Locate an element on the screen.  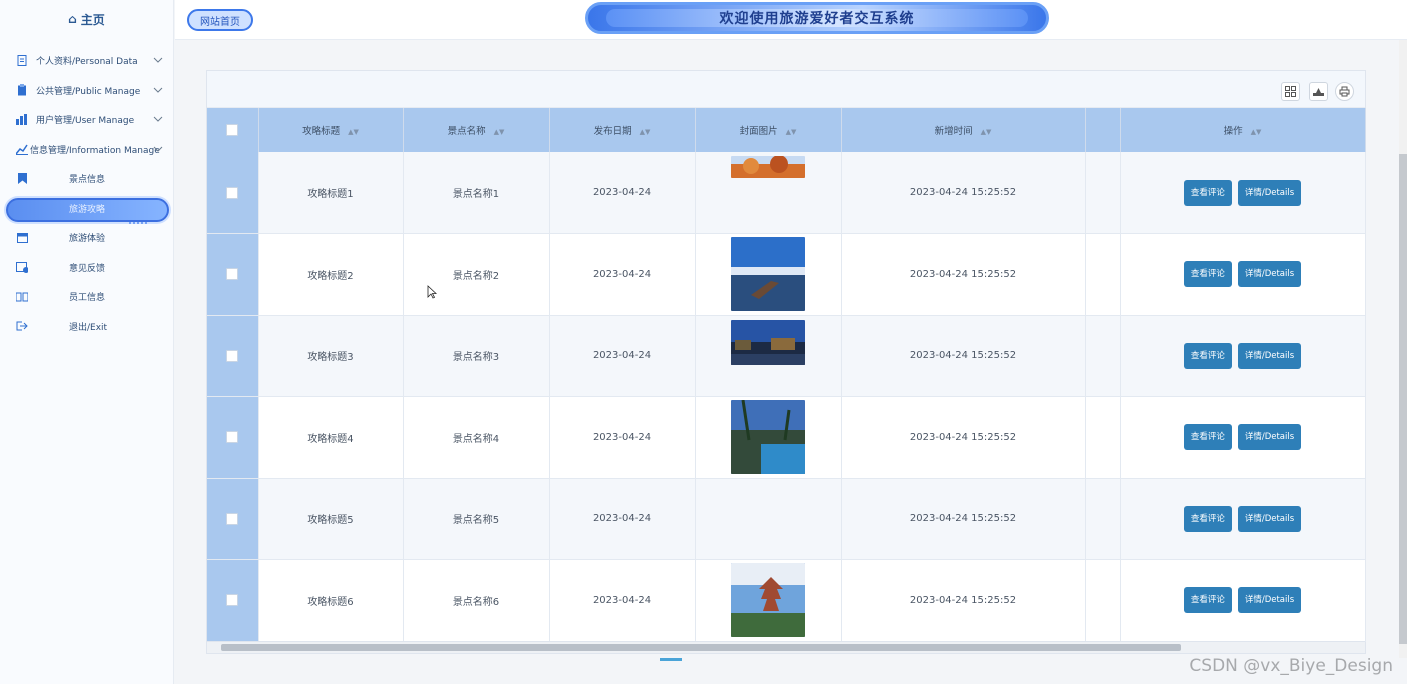
sidebar-item-travel-guide: 旅游攻略 is located at coordinates (86, 209).